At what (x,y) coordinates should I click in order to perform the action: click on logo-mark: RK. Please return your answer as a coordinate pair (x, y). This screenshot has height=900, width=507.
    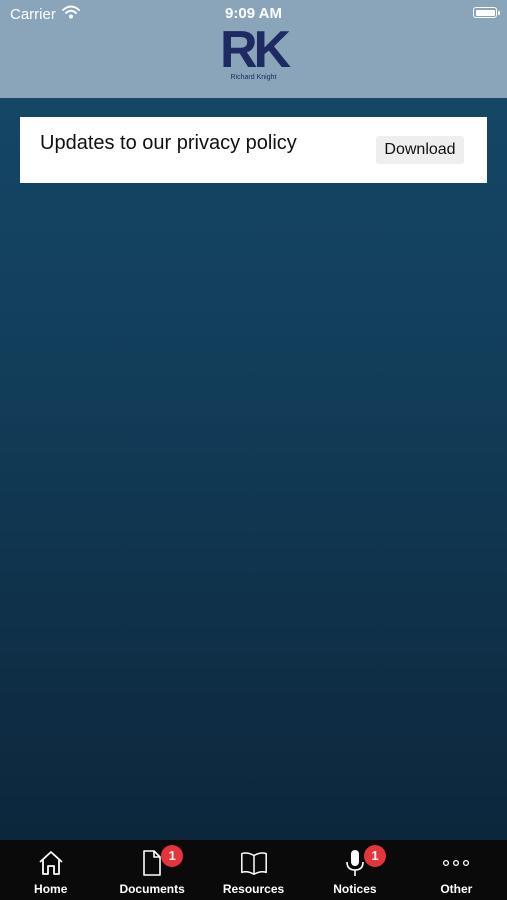
    Looking at the image, I should click on (255, 50).